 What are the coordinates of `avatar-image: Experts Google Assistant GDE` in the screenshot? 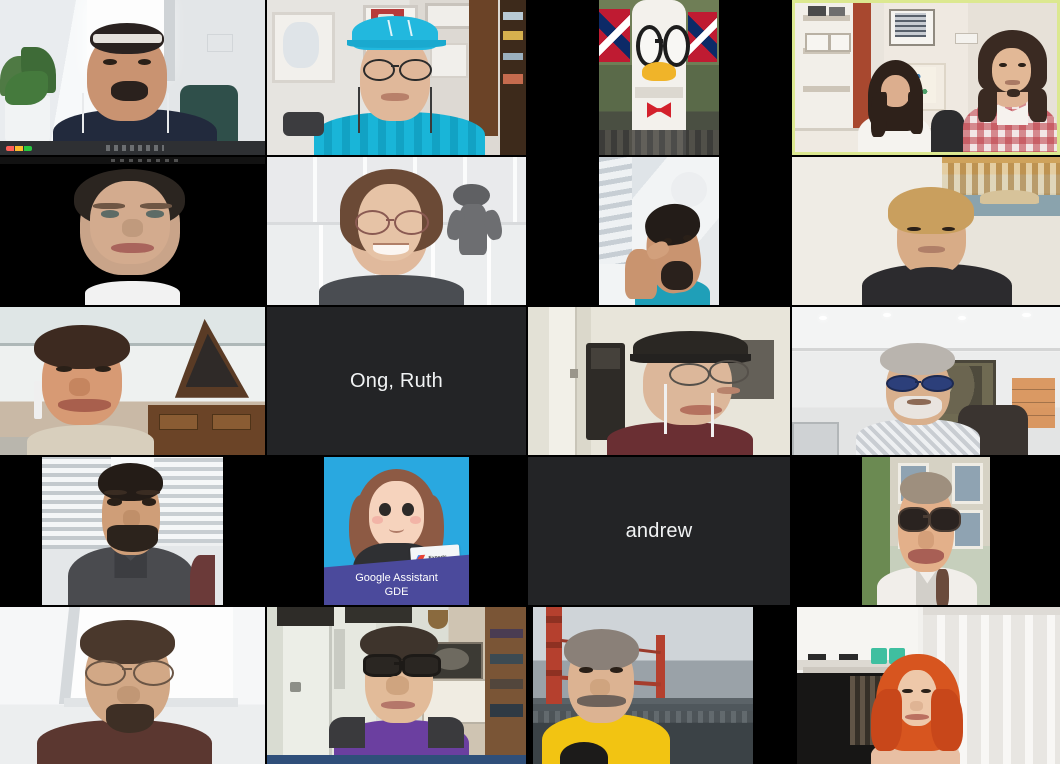 It's located at (396, 531).